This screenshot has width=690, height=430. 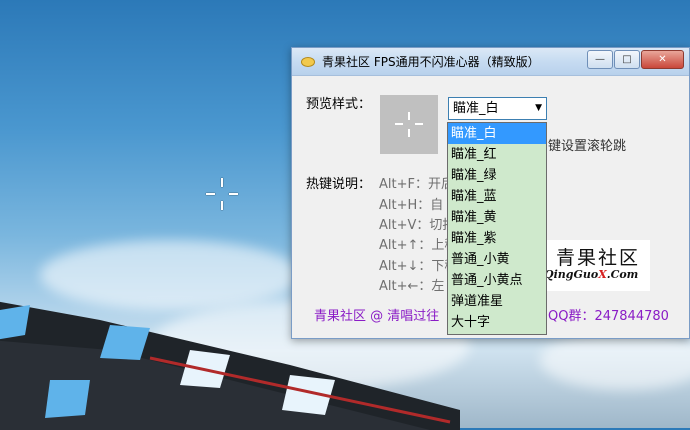 I want to click on crosshair-overlay-icon, so click(x=222, y=194).